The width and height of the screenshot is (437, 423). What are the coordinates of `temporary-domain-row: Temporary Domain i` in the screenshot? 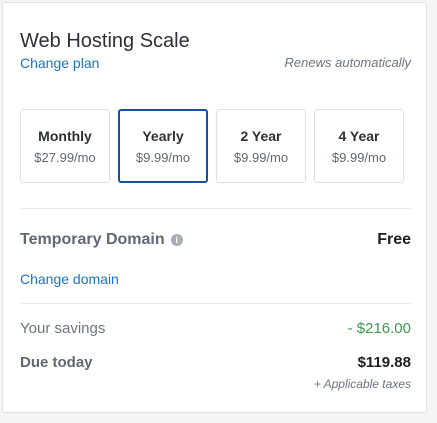 It's located at (101, 240).